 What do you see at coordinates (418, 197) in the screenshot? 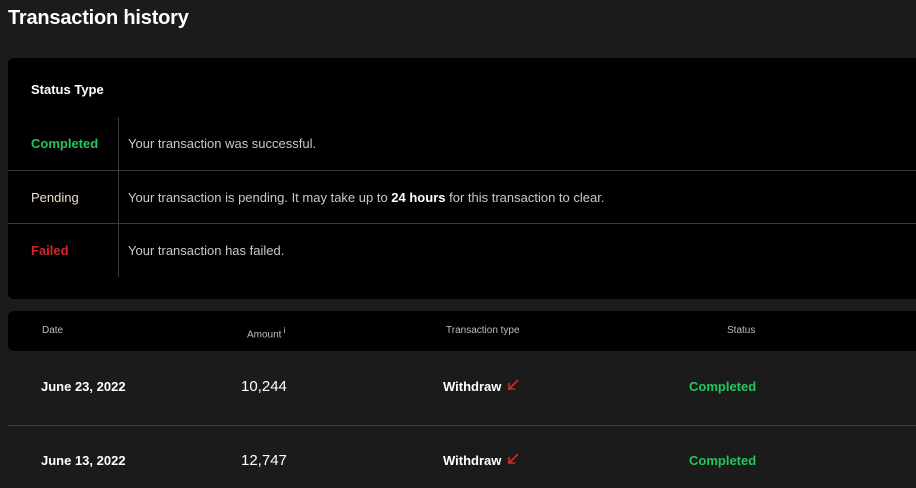
I see `status-pending-duration: 24 hours` at bounding box center [418, 197].